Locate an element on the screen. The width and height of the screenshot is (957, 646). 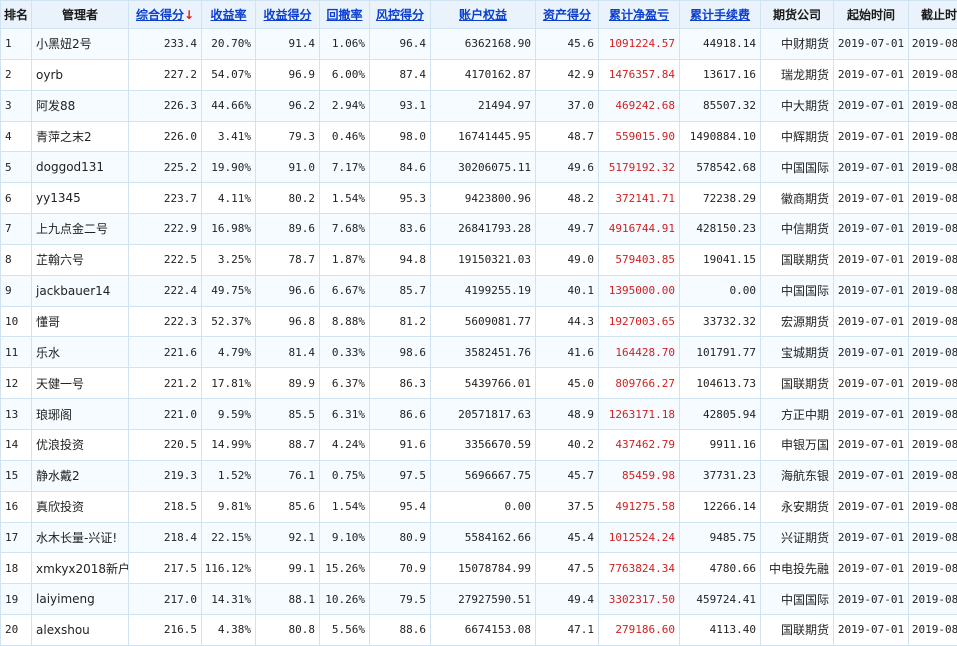
sort-down-arrow-icon: ↓ is located at coordinates (189, 15).